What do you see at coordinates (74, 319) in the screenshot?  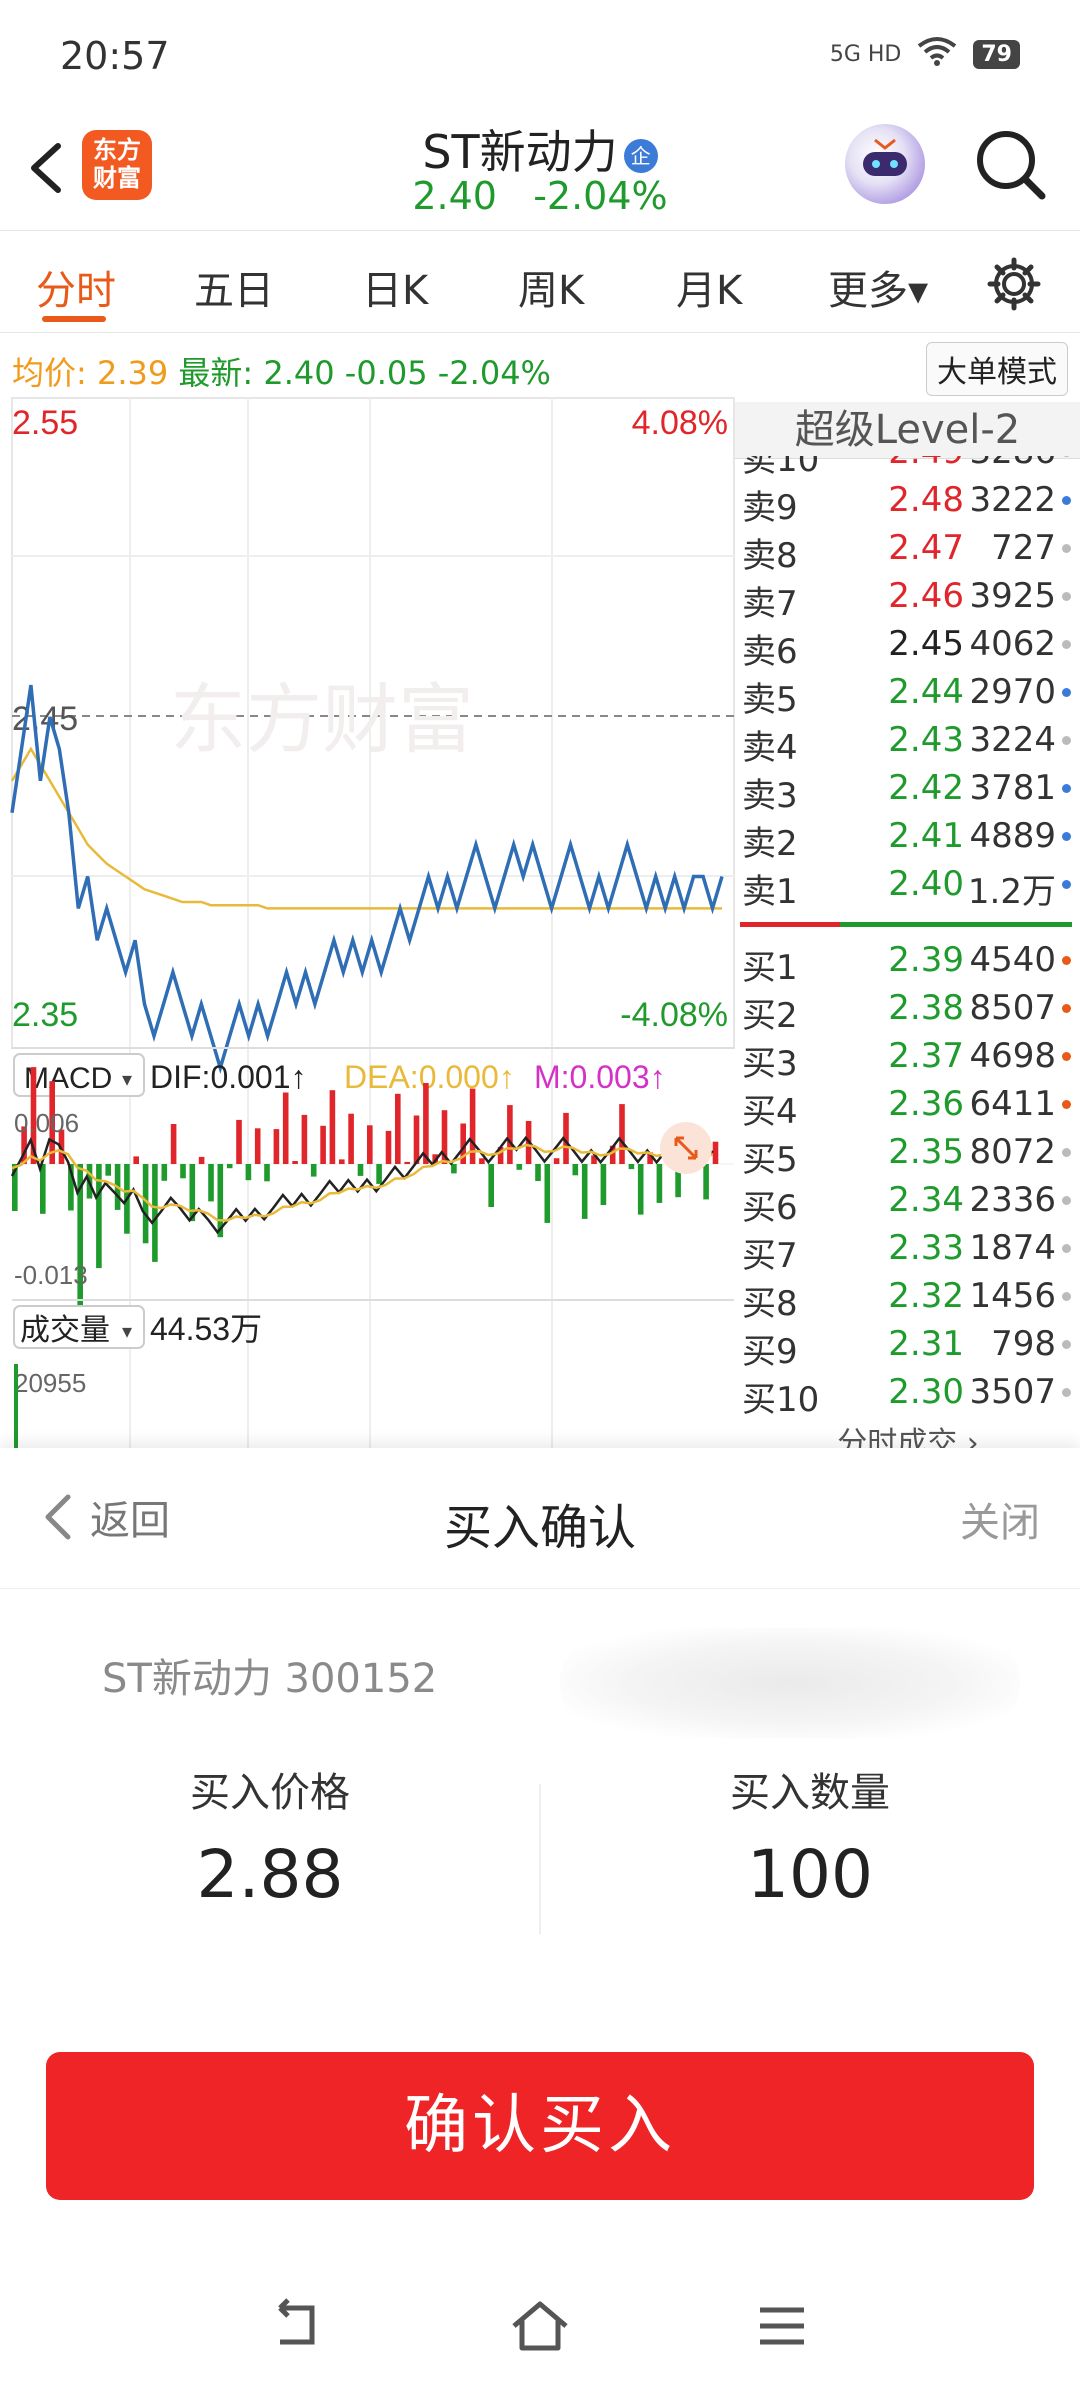 I see `active-tab-indicator` at bounding box center [74, 319].